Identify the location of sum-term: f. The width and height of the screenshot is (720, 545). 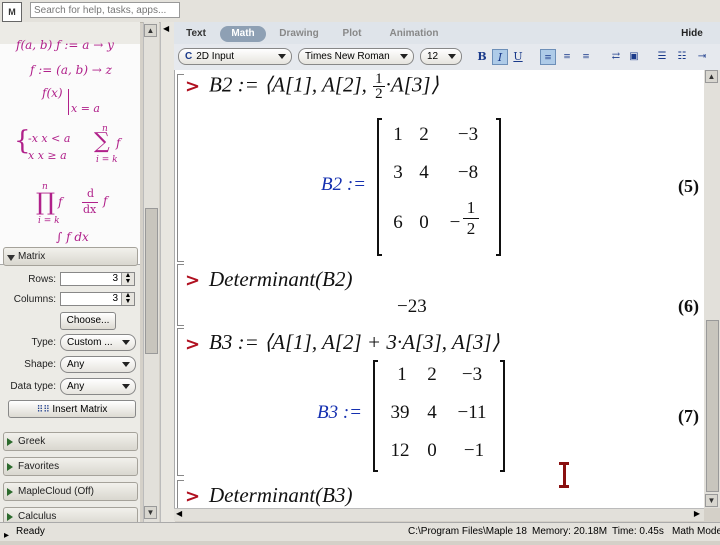
(118, 143).